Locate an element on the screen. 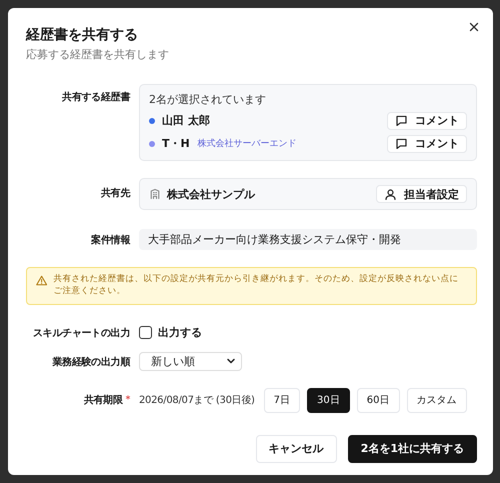 The height and width of the screenshot is (483, 500). building-icon is located at coordinates (155, 194).